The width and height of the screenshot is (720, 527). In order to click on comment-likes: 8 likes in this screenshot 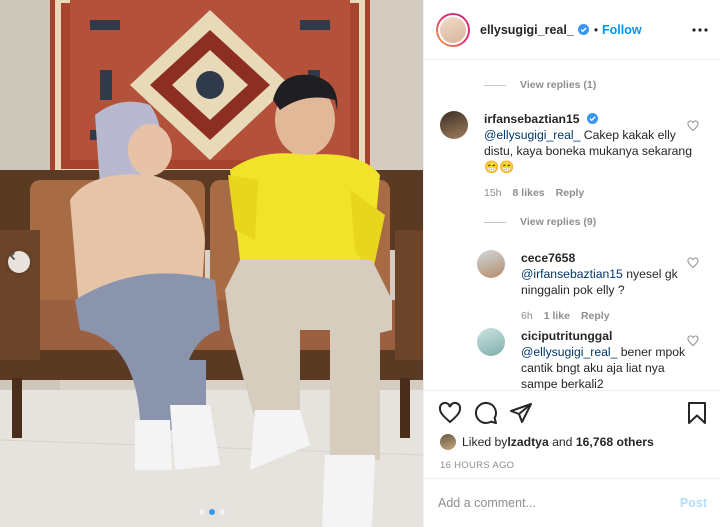, I will do `click(529, 193)`.